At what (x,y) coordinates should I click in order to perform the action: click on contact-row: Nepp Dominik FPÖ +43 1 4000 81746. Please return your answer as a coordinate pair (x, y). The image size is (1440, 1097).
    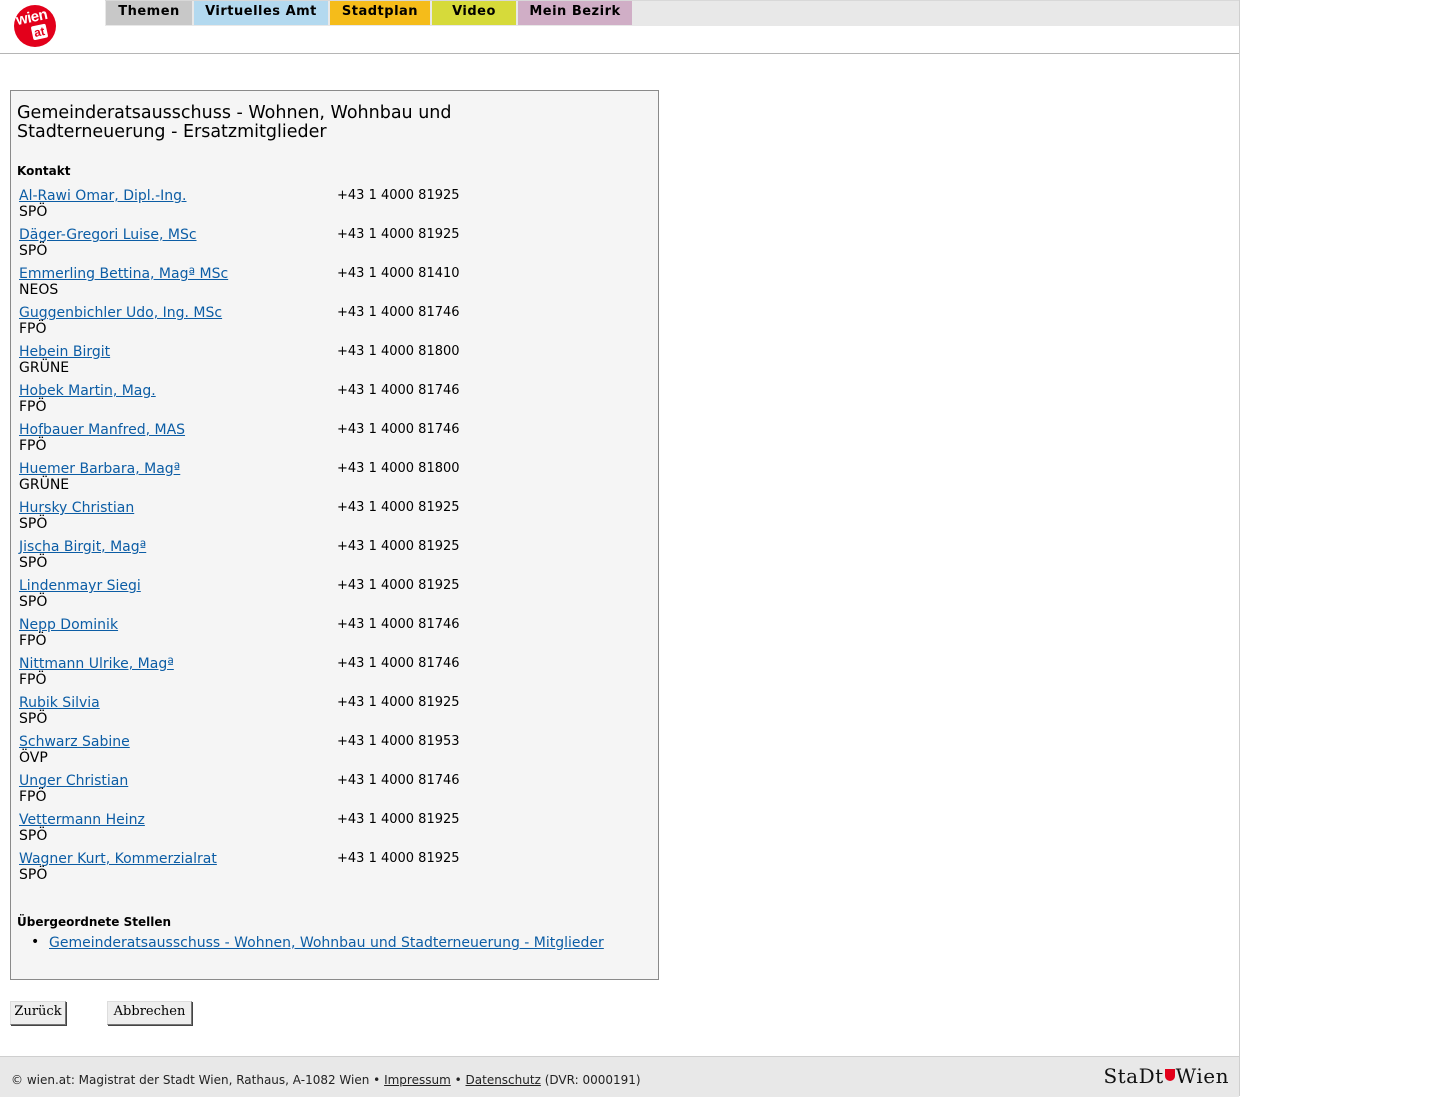
    Looking at the image, I should click on (319, 636).